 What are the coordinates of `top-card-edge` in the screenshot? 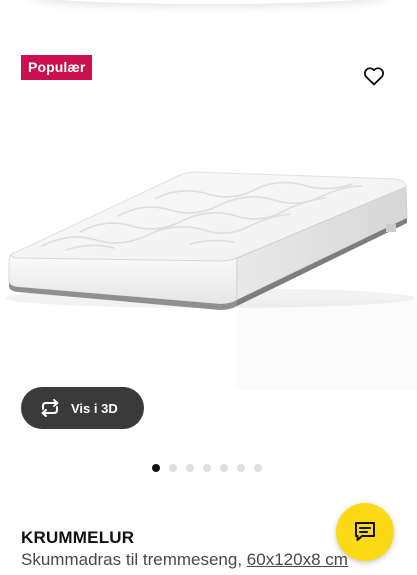 It's located at (208, 2).